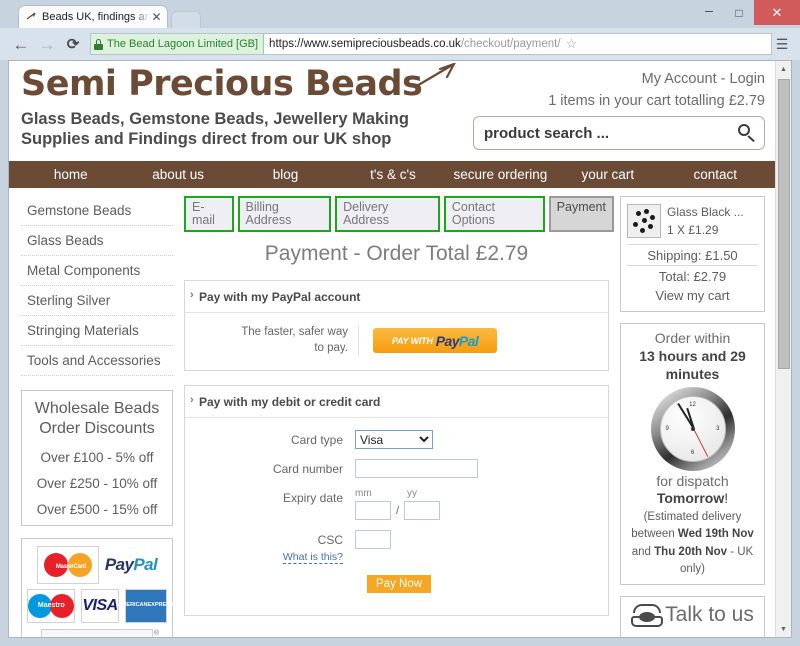 The height and width of the screenshot is (646, 800). I want to click on for-dispatch-label: for dispatch, so click(692, 481).